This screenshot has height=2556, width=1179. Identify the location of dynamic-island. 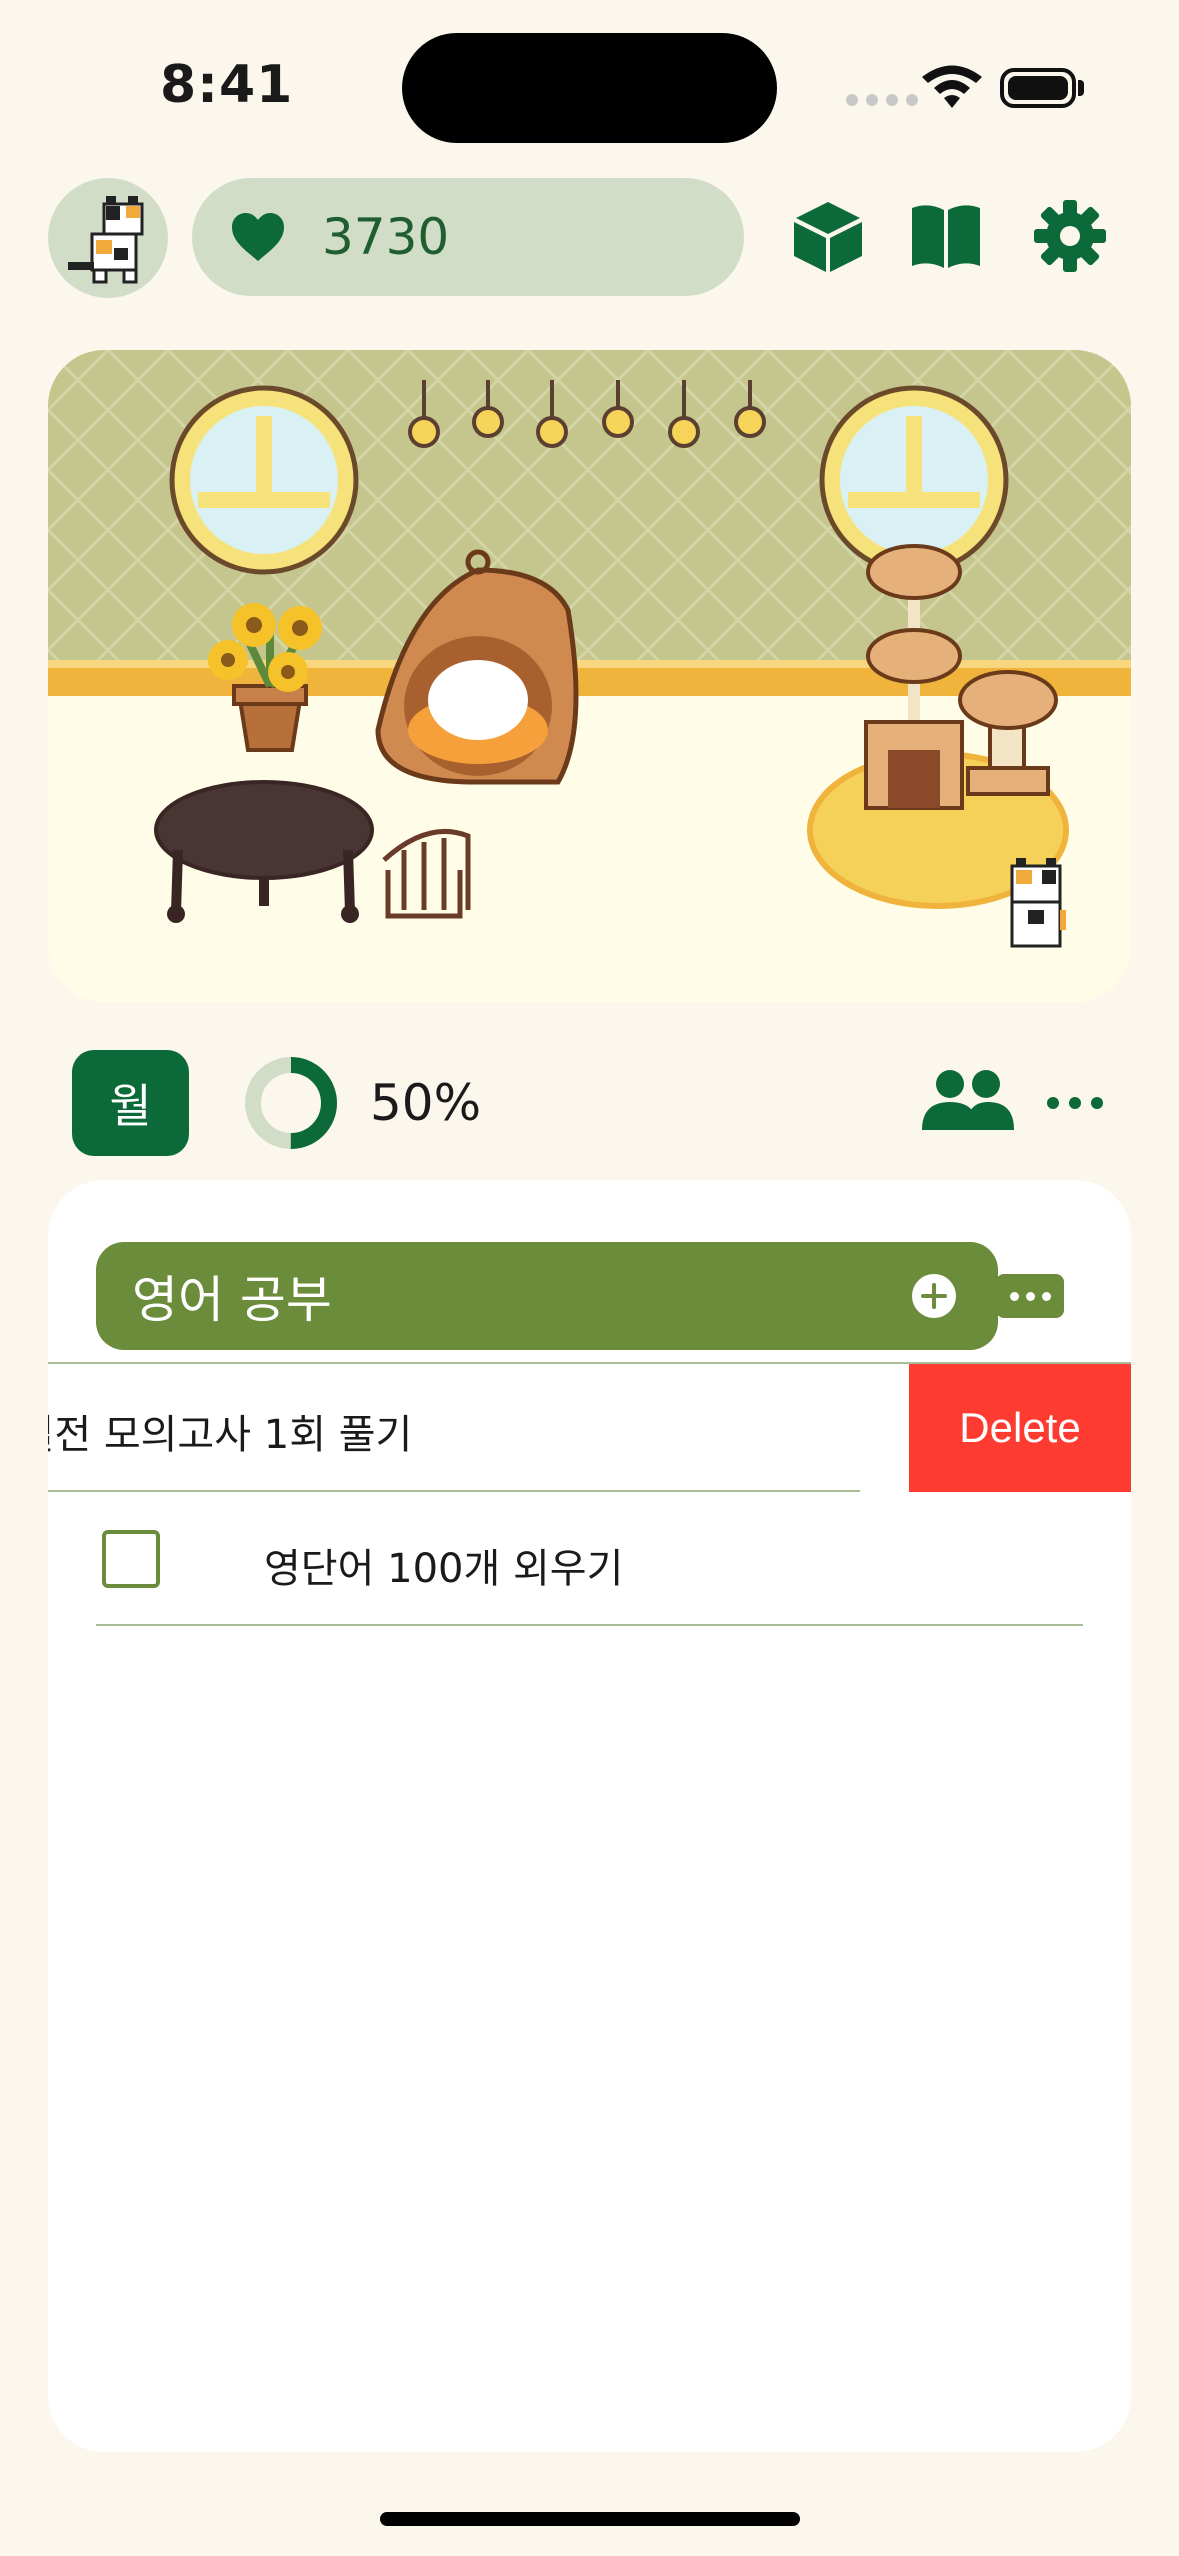
(589, 88).